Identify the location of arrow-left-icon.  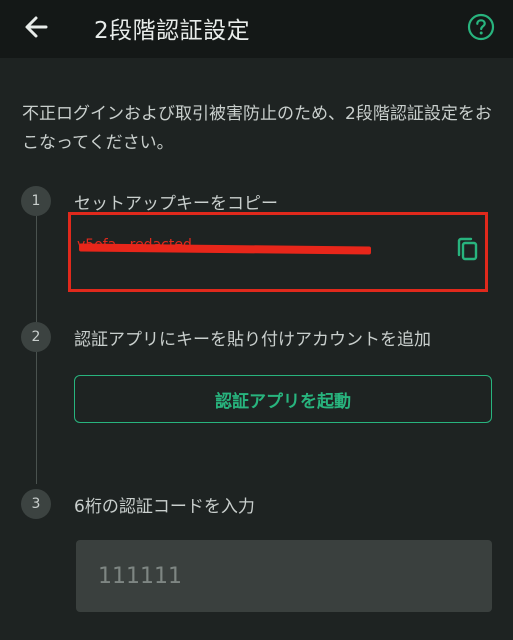
(36, 27).